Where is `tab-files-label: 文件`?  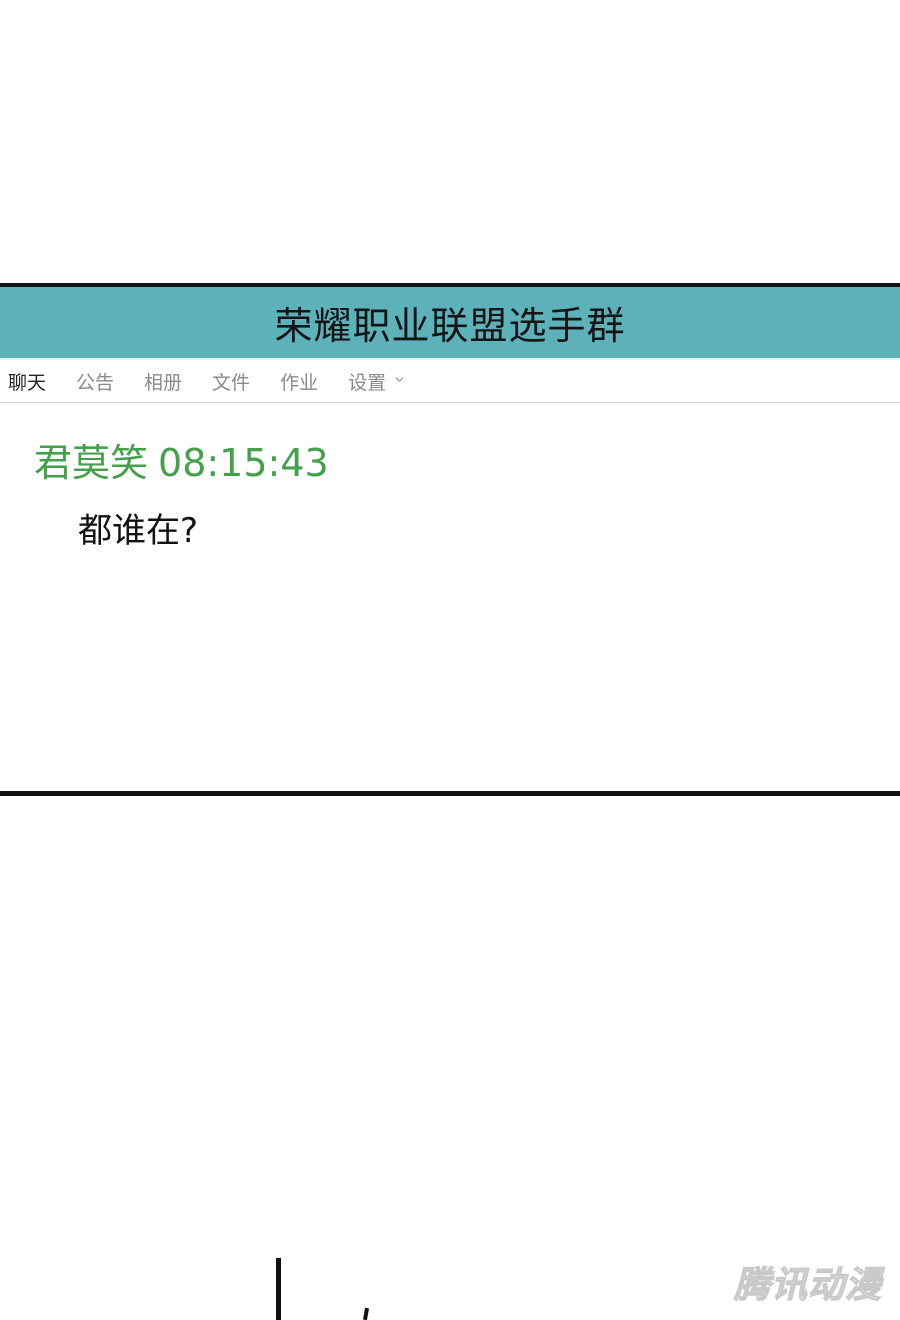 tab-files-label: 文件 is located at coordinates (231, 382).